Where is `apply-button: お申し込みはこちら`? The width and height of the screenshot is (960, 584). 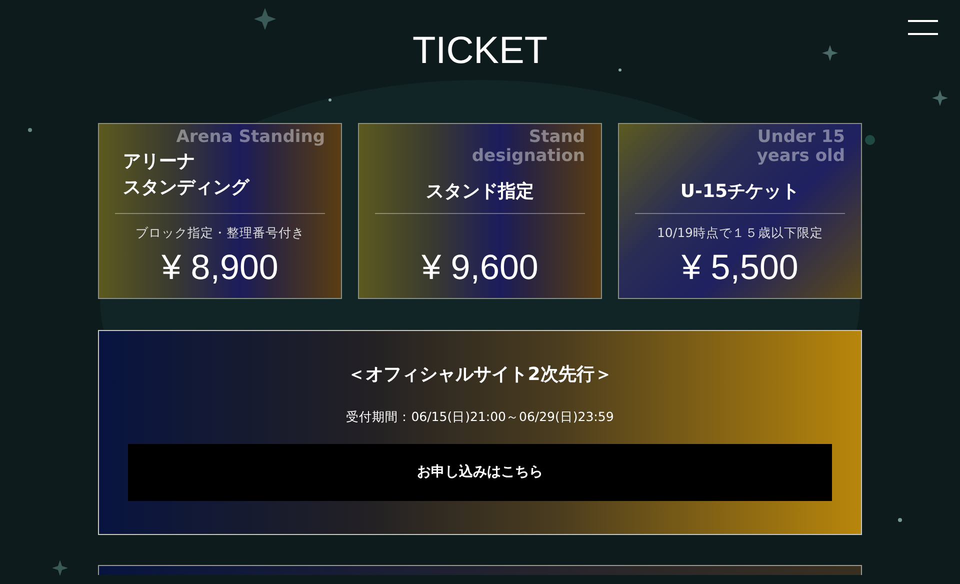 apply-button: お申し込みはこちら is located at coordinates (480, 472).